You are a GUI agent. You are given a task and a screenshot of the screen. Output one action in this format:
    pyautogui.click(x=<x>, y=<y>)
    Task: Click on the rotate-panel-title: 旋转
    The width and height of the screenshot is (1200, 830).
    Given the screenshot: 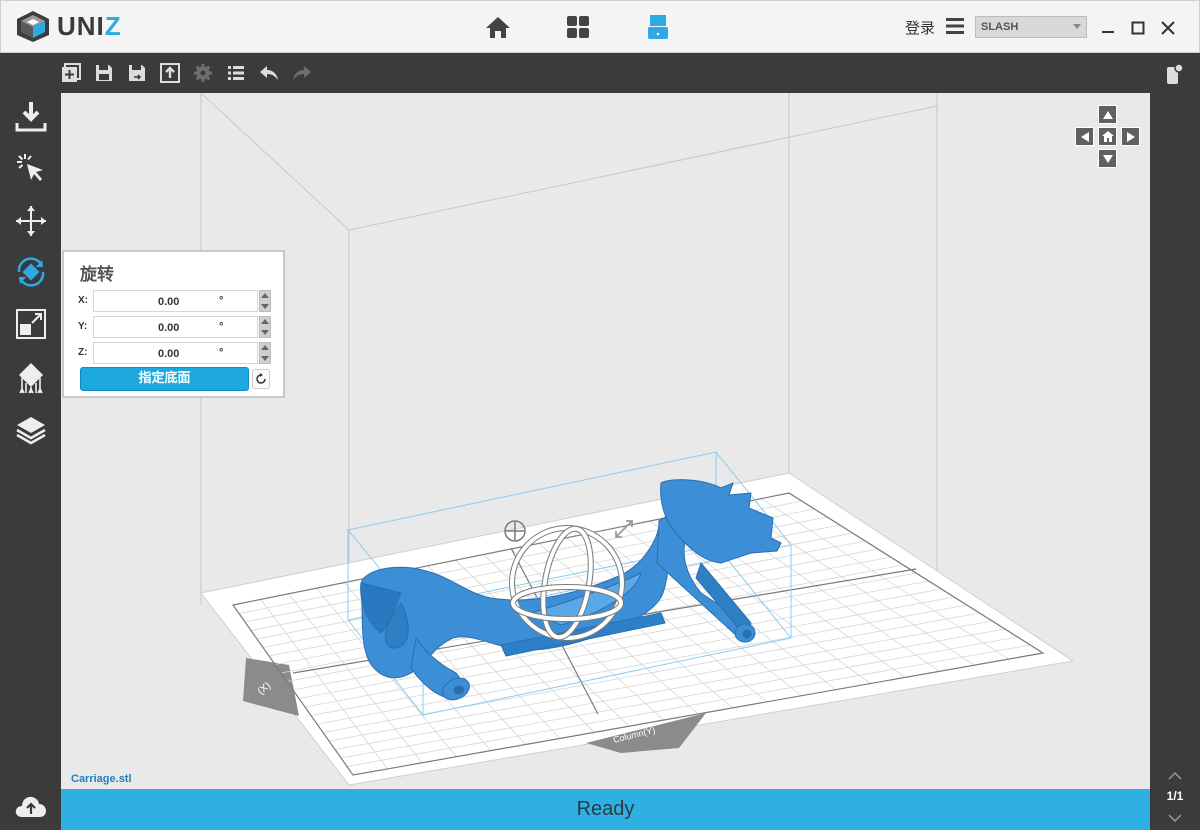 What is the action you would take?
    pyautogui.click(x=97, y=275)
    